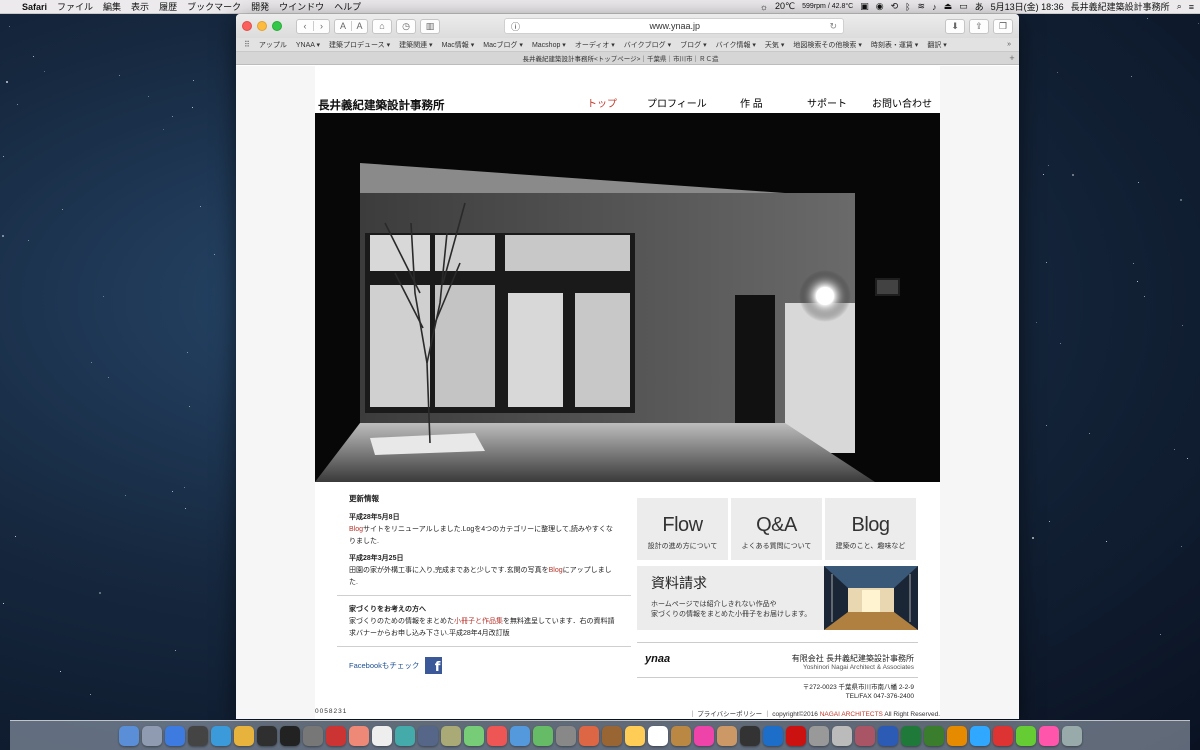 This screenshot has height=750, width=1200. Describe the element at coordinates (864, 6) in the screenshot. I see `graphics-icon: ▣` at that location.